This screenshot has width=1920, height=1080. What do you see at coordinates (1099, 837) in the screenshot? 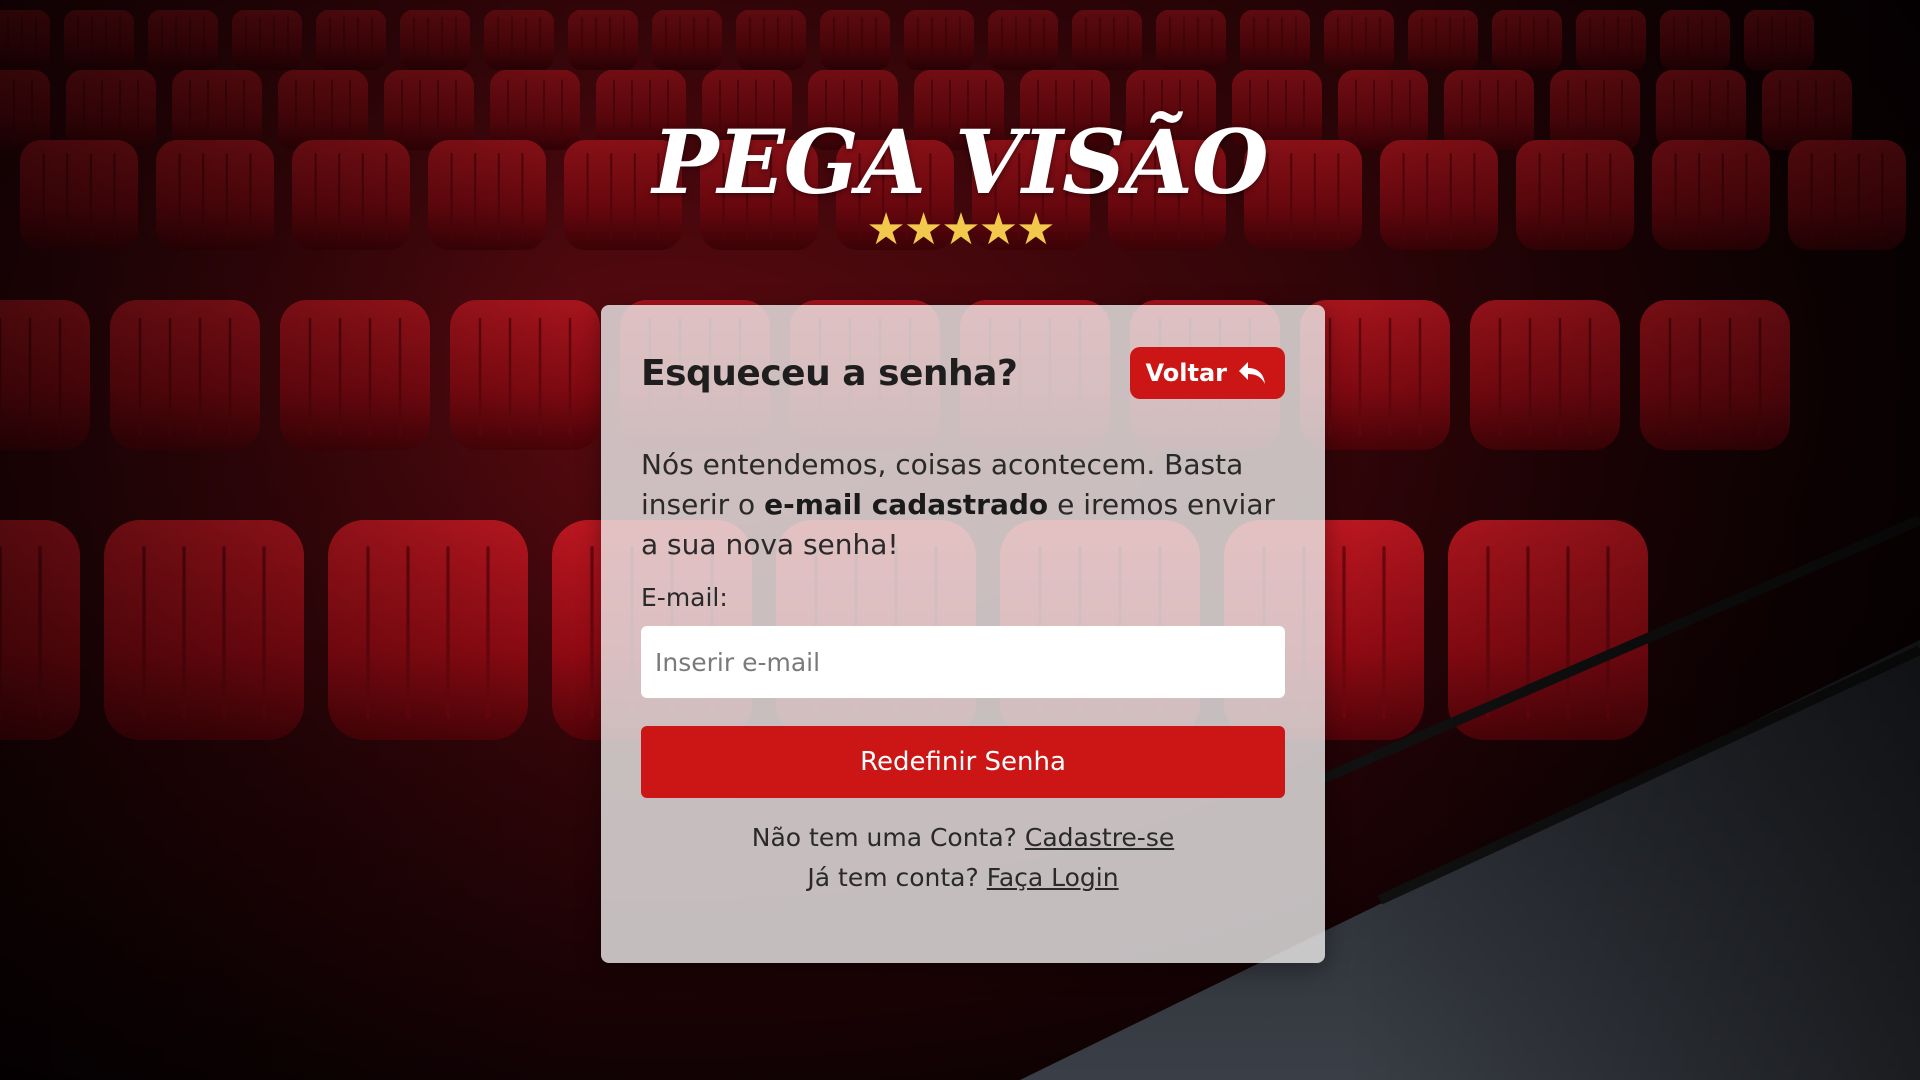
I see `signup-link: Cadastre-se` at bounding box center [1099, 837].